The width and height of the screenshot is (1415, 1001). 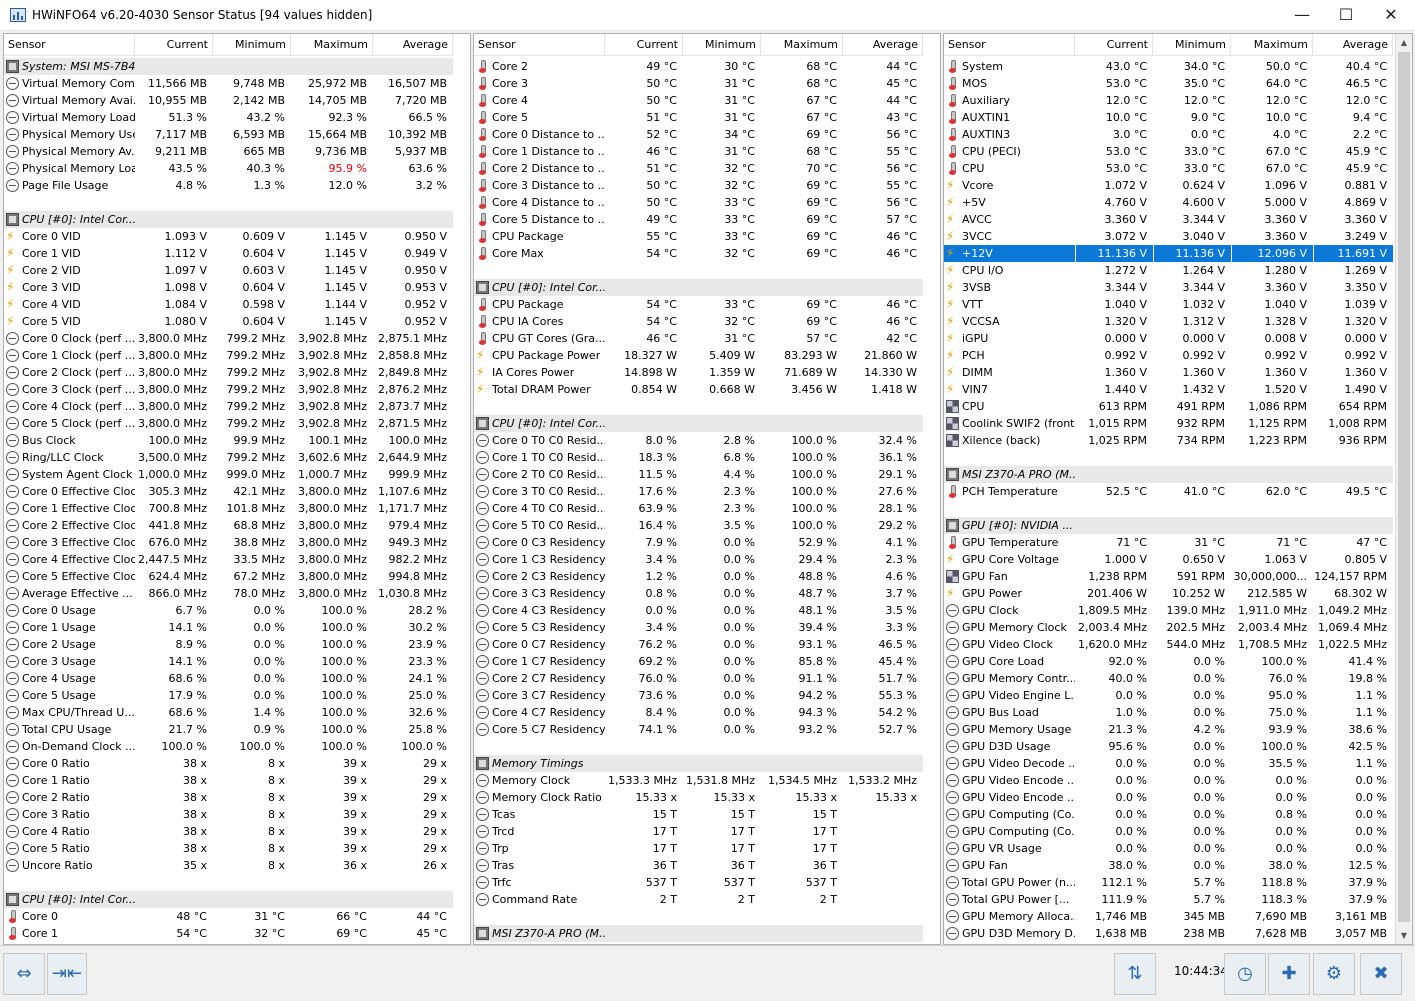 I want to click on sensor-row: Core 4 50 °C 31 °C 67 °C 44 °C, so click(x=698, y=100).